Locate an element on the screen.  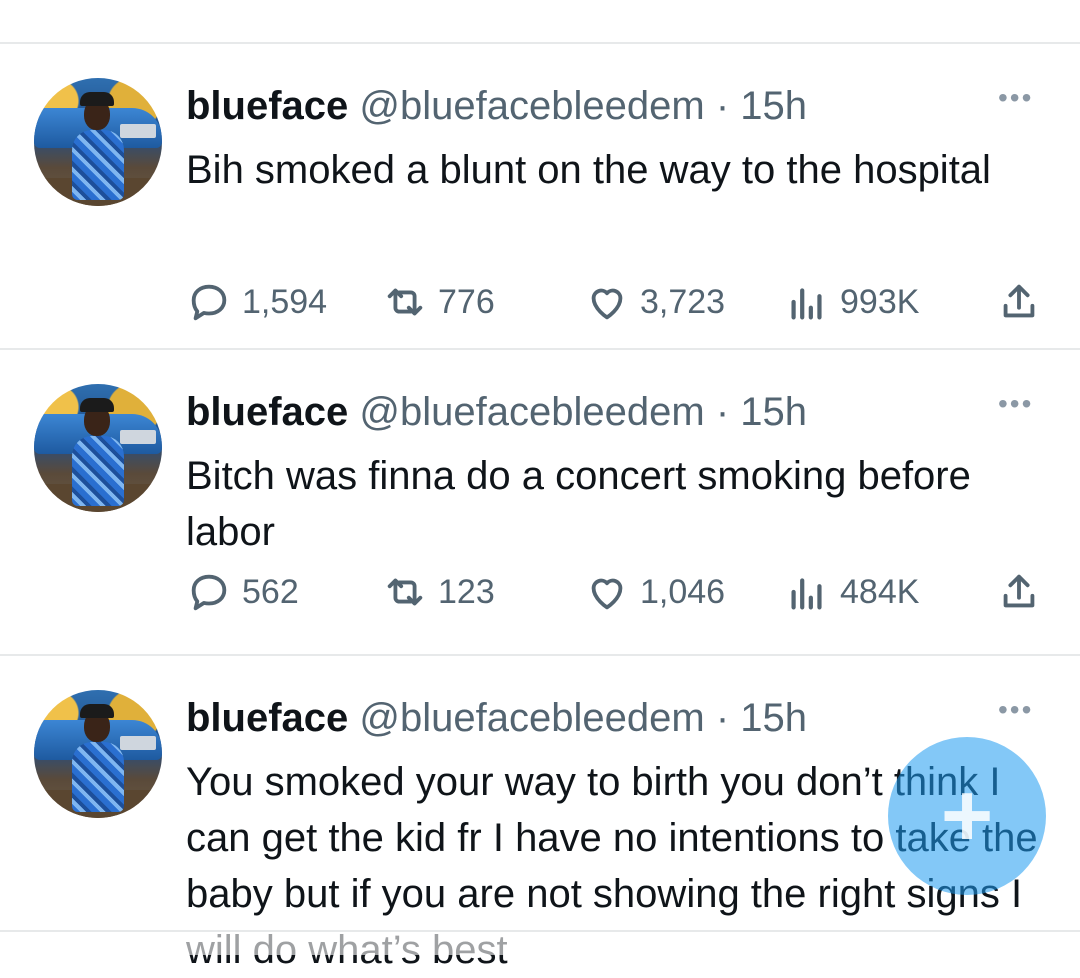
compose-tweet-button: + is located at coordinates (967, 816).